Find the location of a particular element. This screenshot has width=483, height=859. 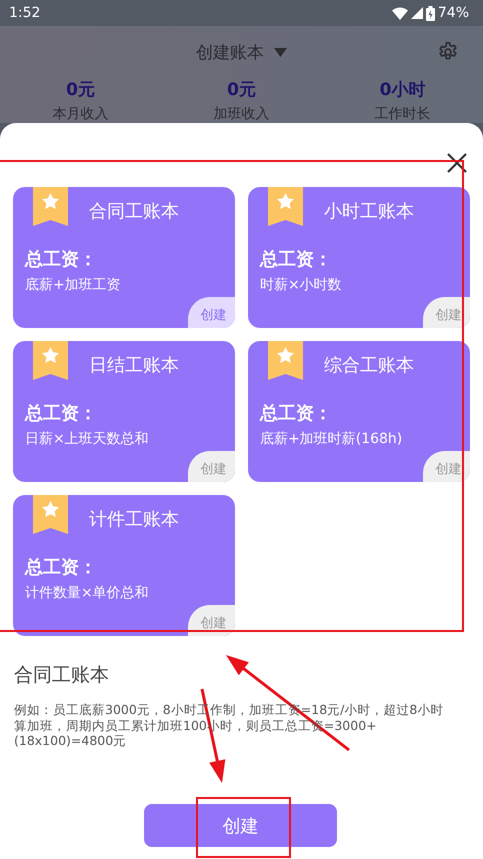

stat-label: 工作时长 is located at coordinates (403, 114).